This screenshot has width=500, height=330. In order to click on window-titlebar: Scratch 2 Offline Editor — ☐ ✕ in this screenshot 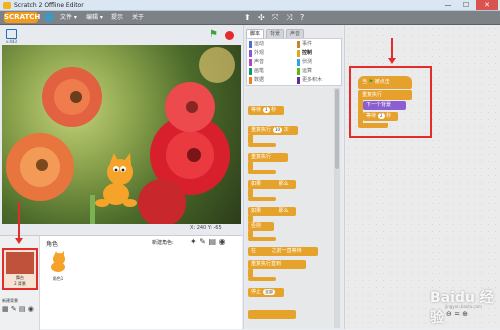, I will do `click(250, 5)`.